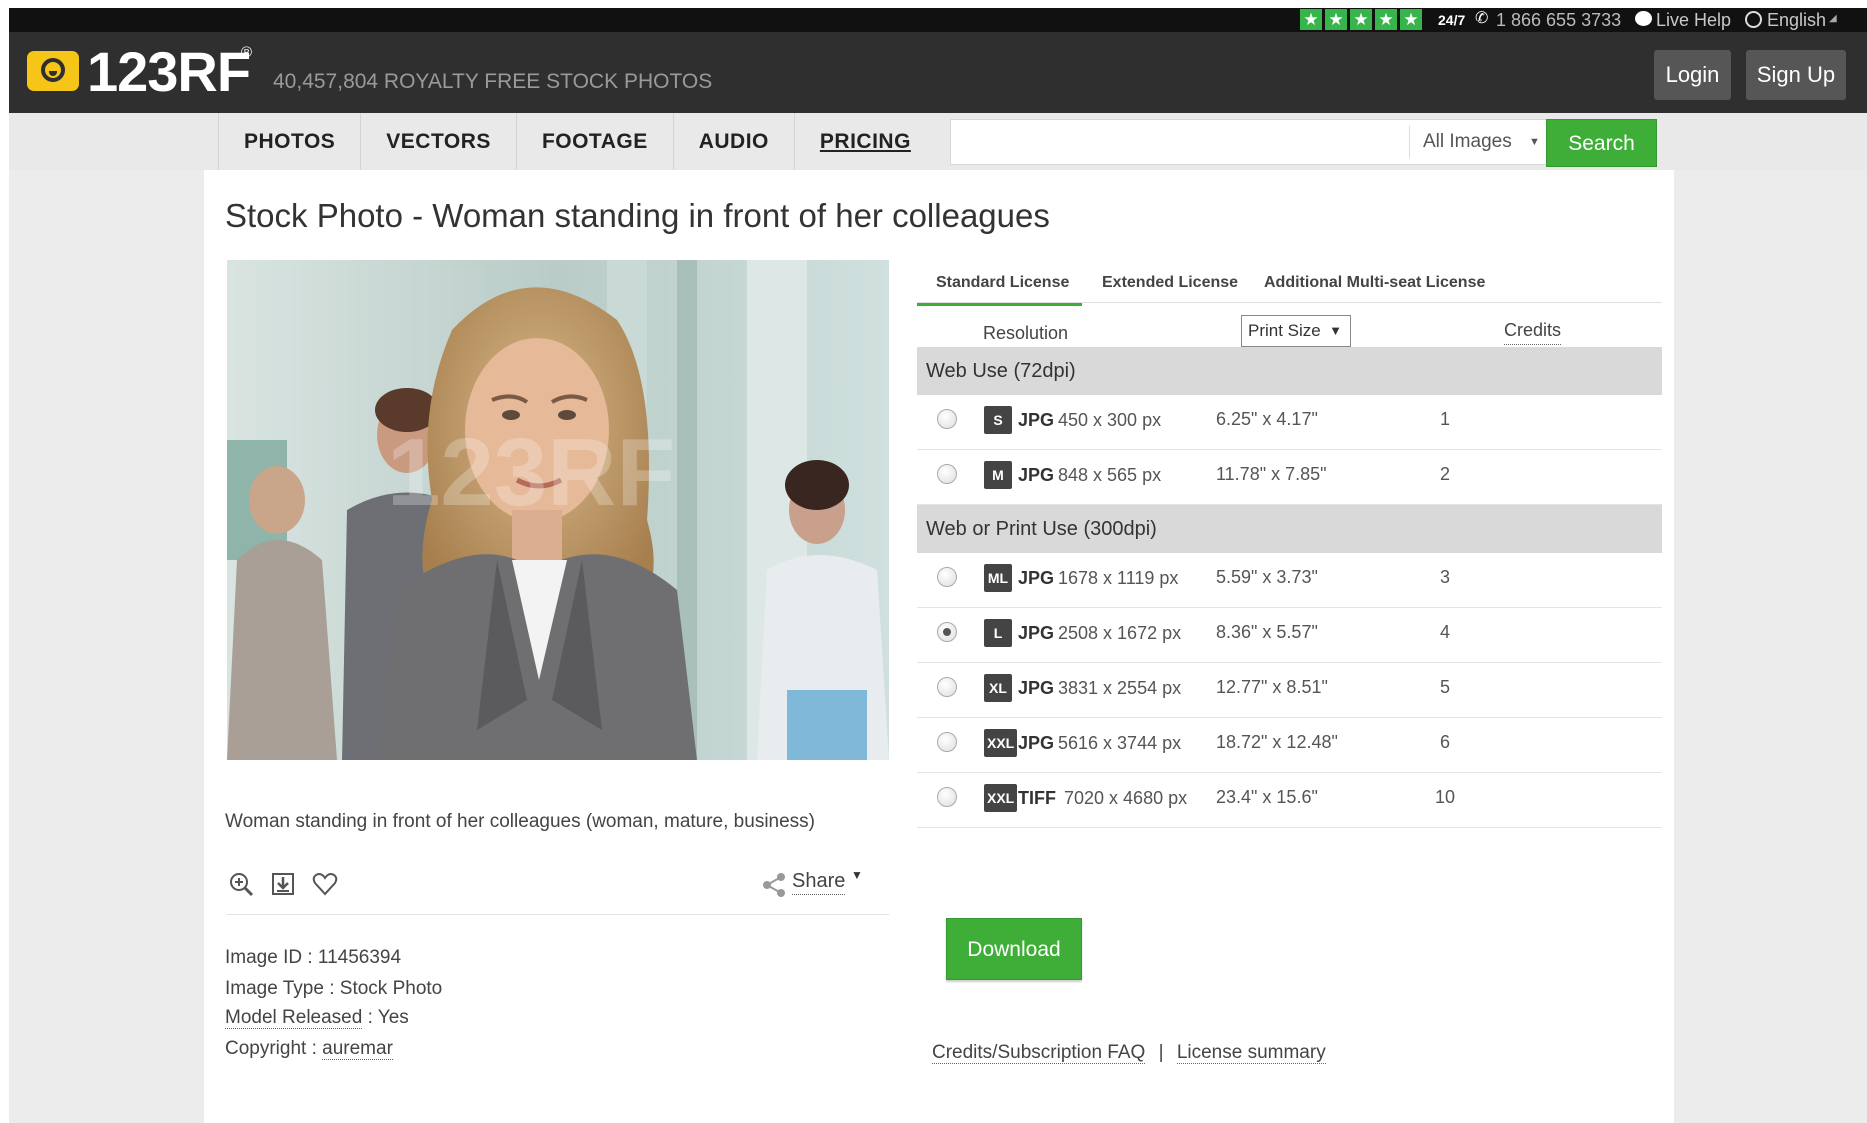 The image size is (1867, 1123). I want to click on support-hours: 24/7, so click(1452, 20).